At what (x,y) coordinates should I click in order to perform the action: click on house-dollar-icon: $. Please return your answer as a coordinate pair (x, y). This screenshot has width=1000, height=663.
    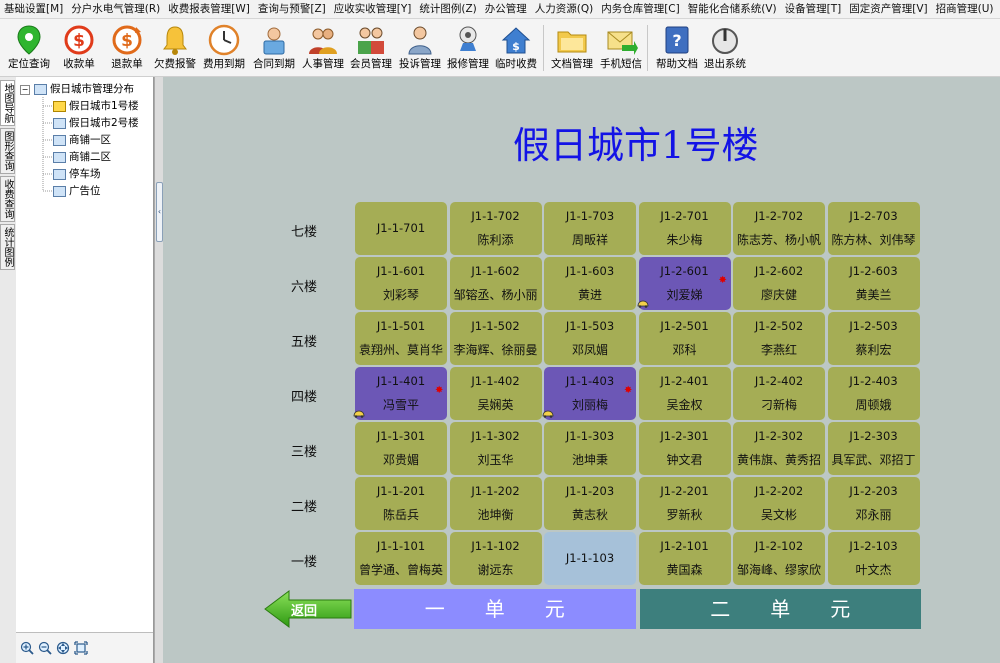
    Looking at the image, I should click on (516, 40).